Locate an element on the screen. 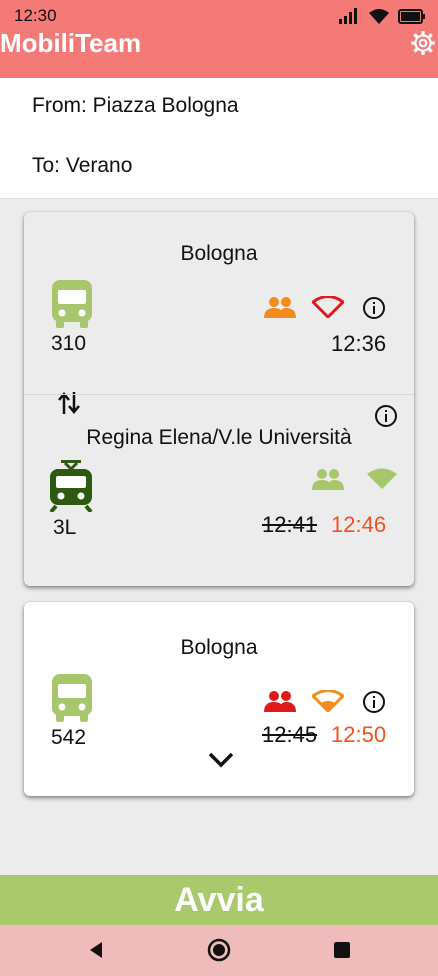 The width and height of the screenshot is (438, 976). recents-icon is located at coordinates (342, 950).